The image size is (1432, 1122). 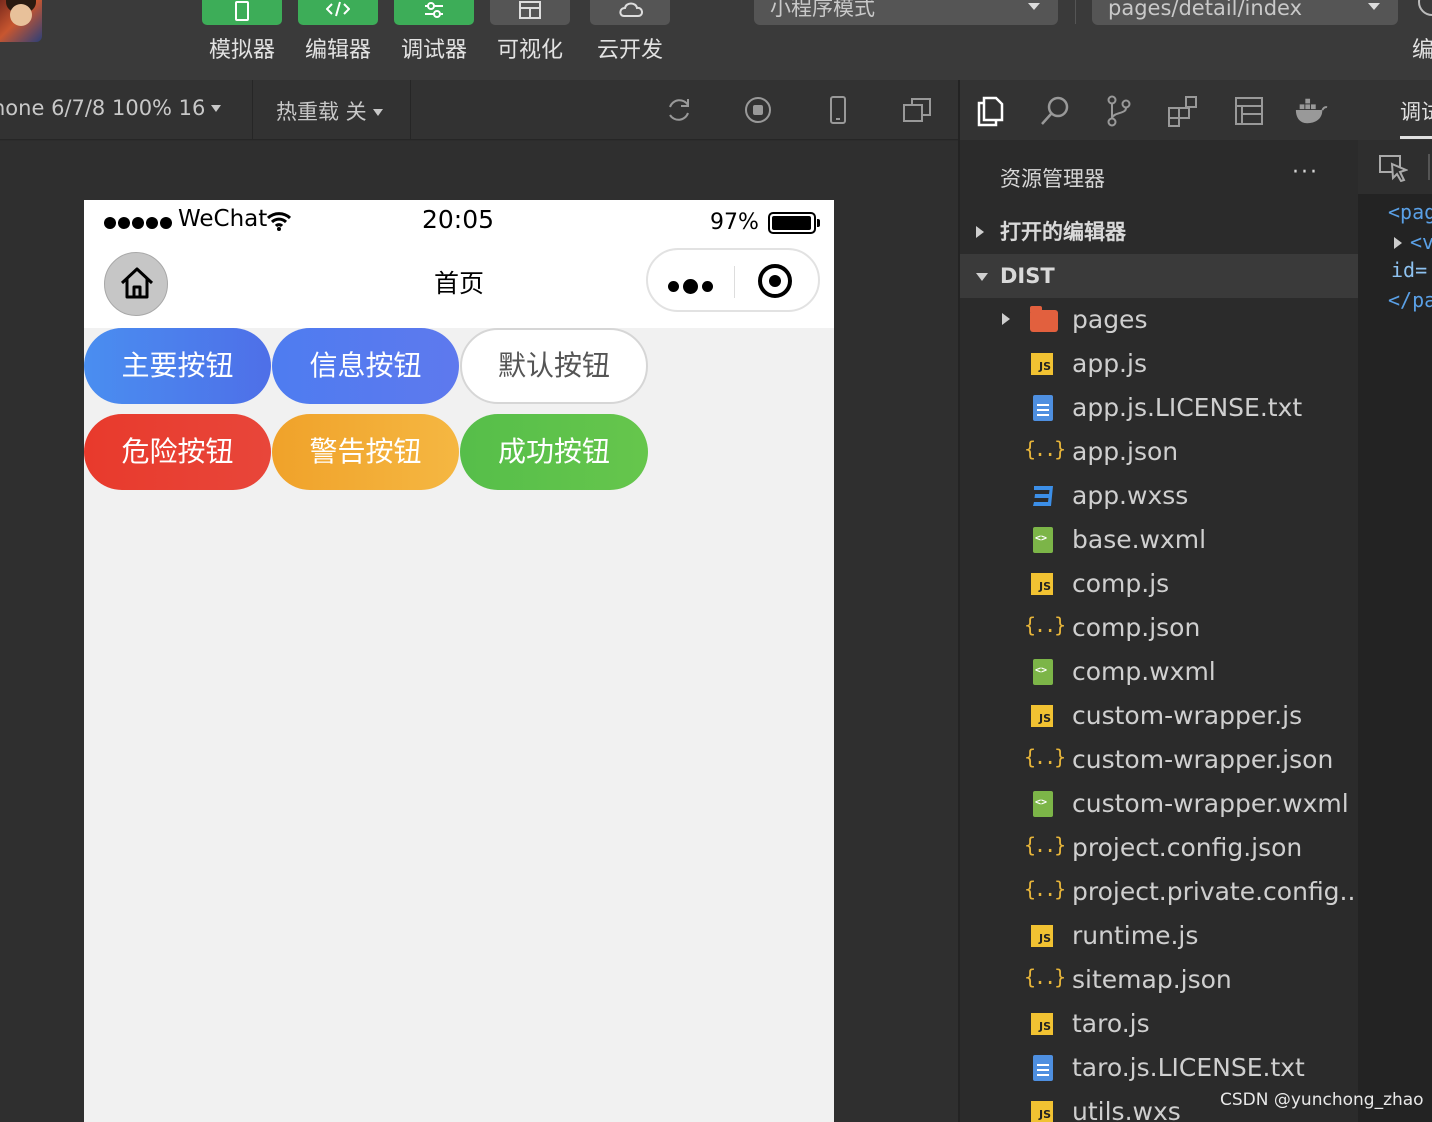 I want to click on capsule-menu, so click(x=733, y=280).